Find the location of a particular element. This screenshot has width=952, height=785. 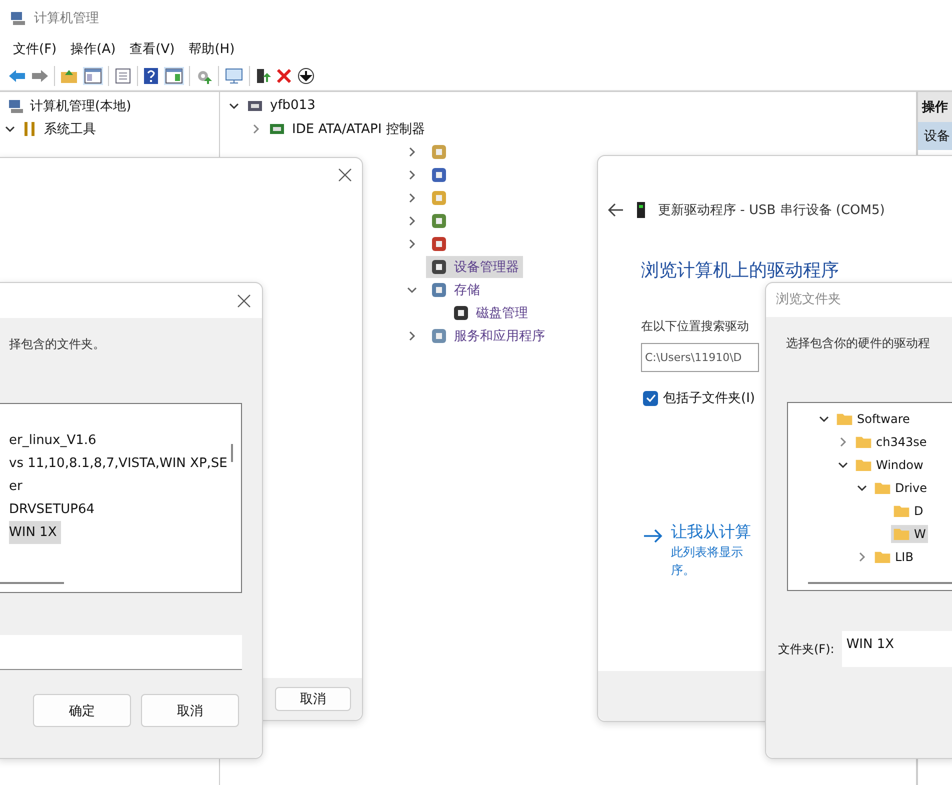

right-arrow-icon is located at coordinates (653, 536).